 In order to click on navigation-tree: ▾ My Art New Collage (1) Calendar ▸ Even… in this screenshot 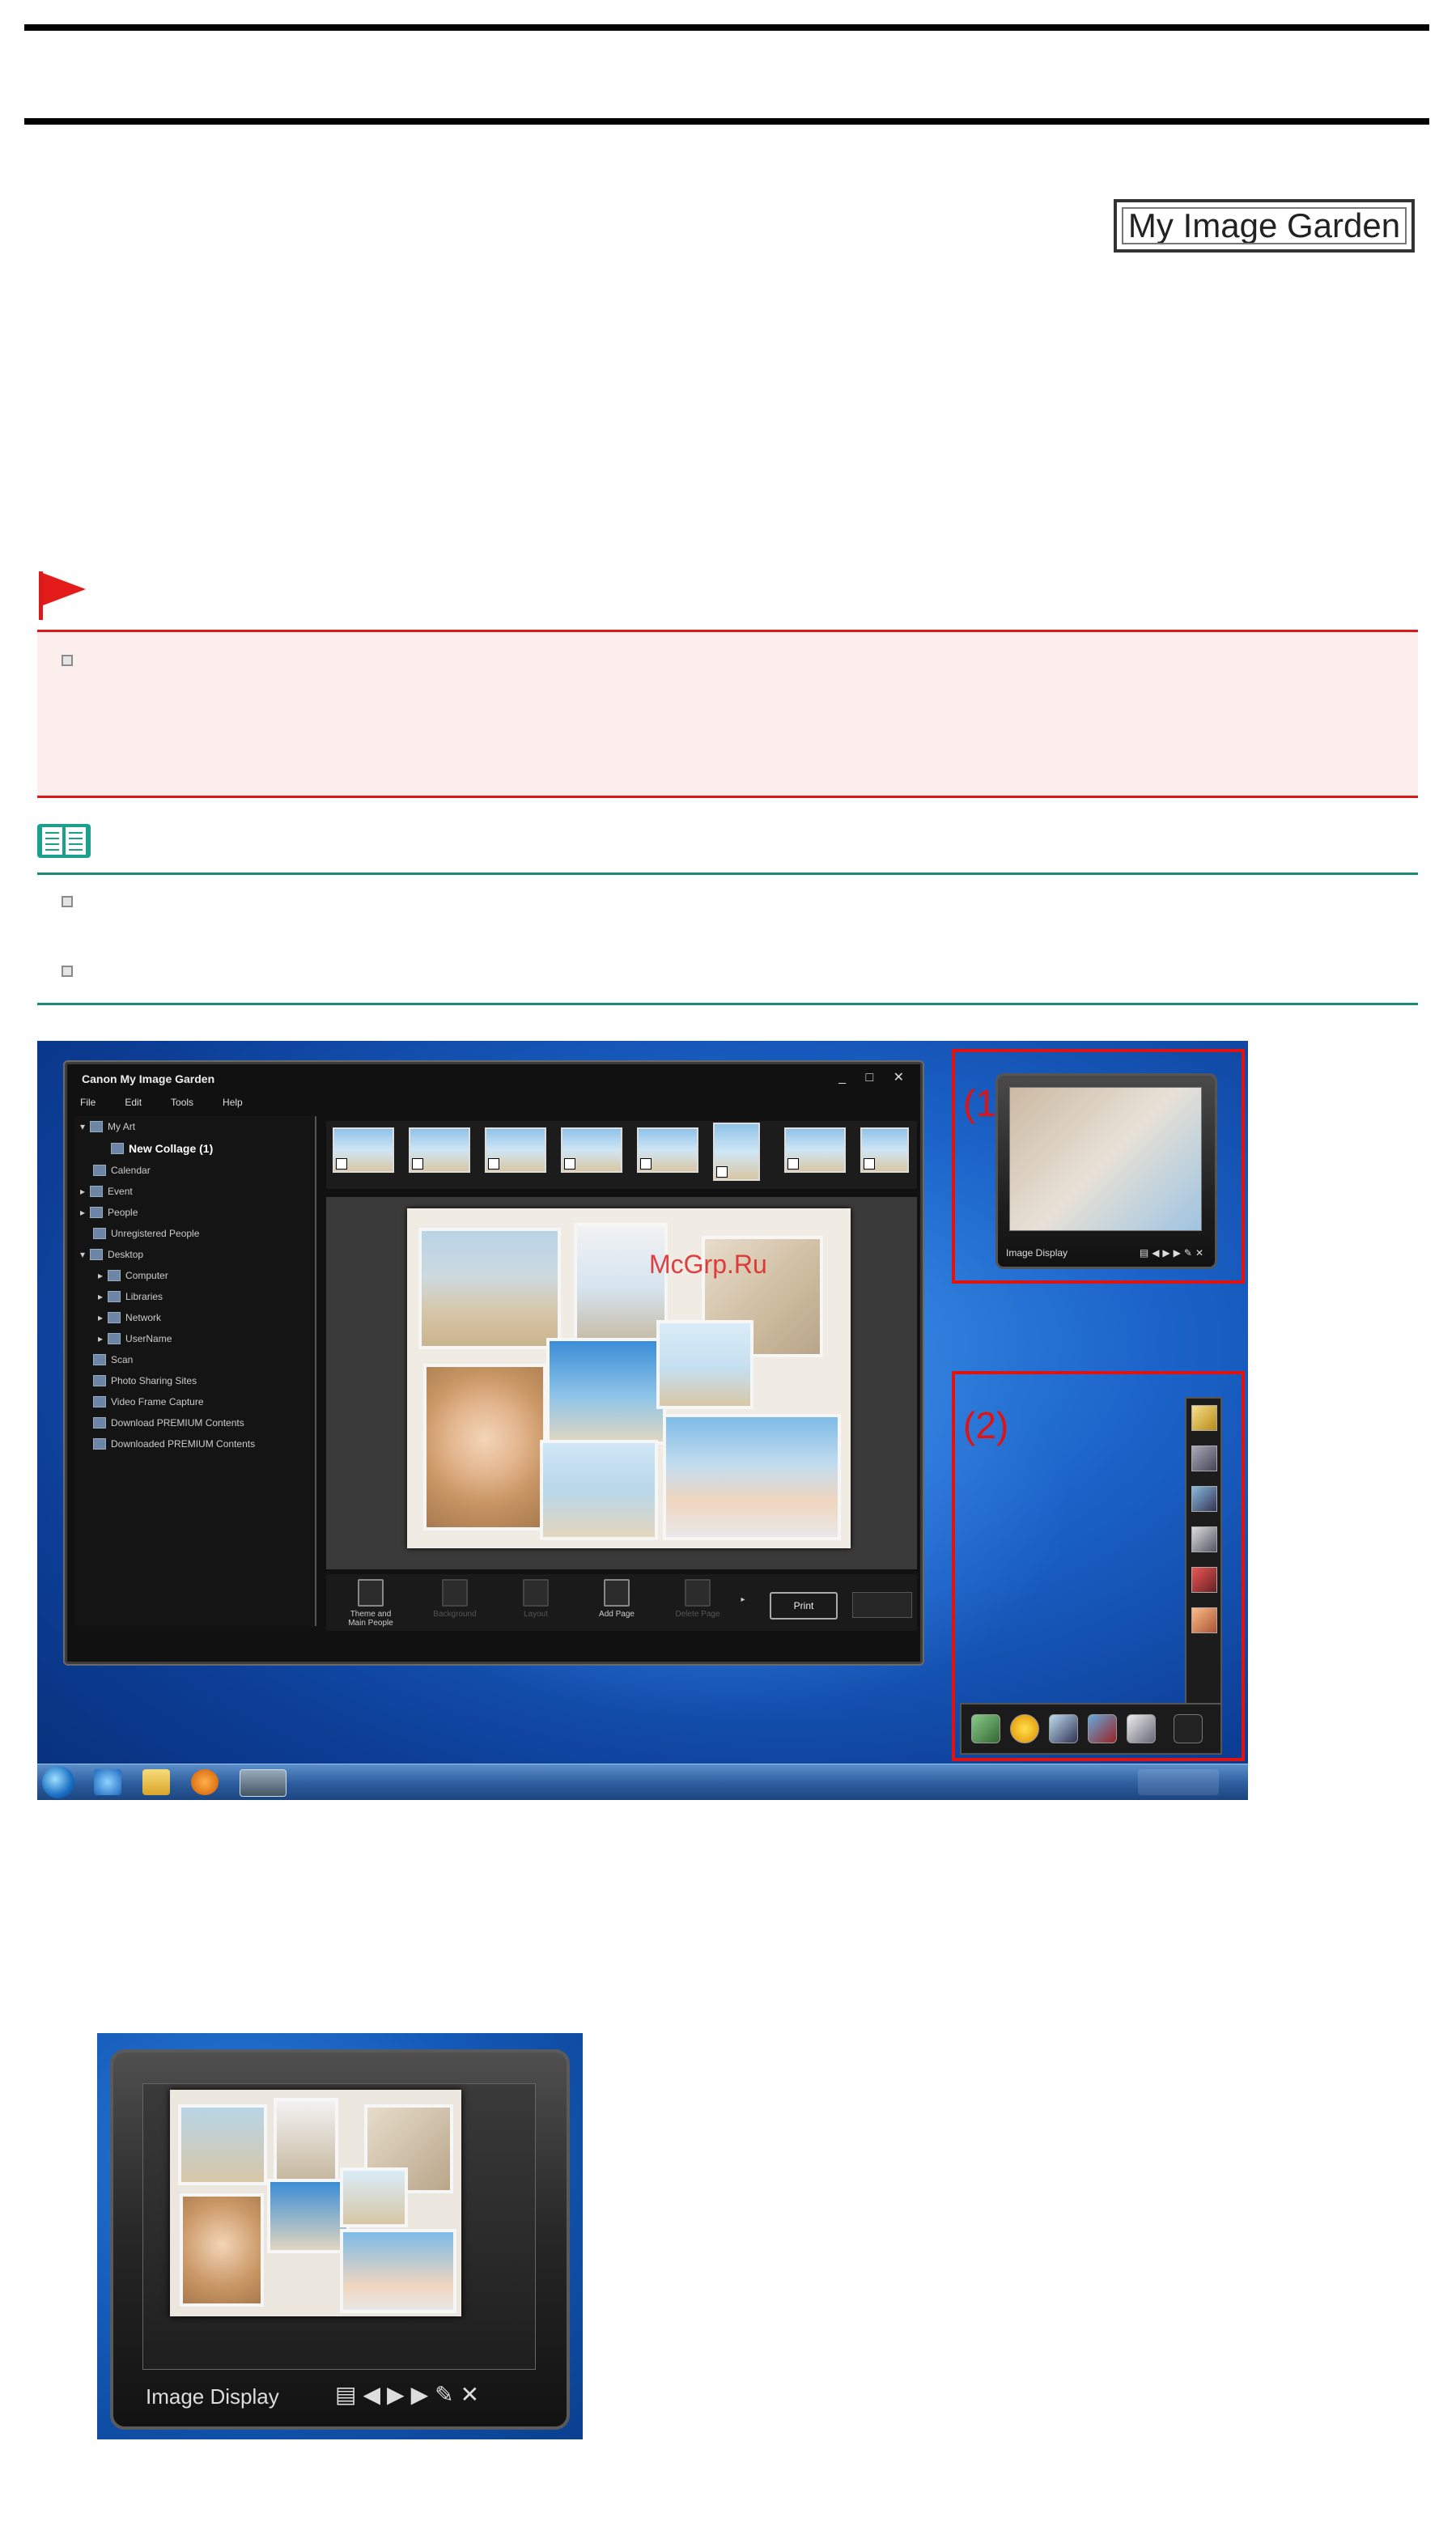, I will do `click(196, 1371)`.